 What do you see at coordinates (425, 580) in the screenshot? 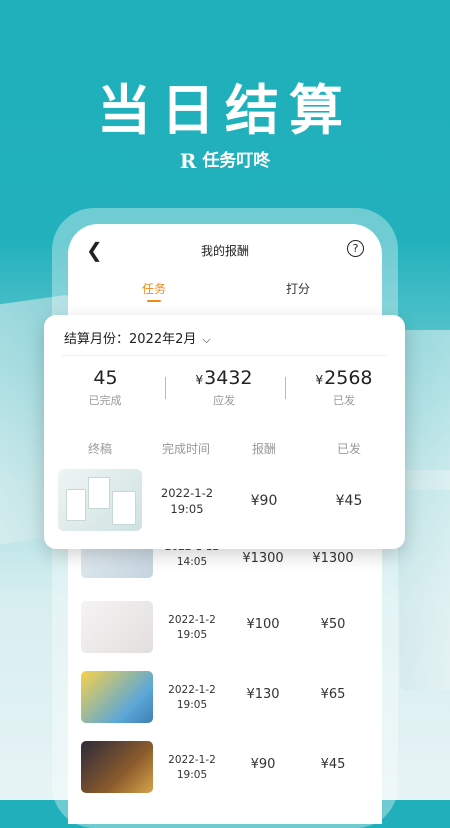
I see `decor-package-right-bottom` at bounding box center [425, 580].